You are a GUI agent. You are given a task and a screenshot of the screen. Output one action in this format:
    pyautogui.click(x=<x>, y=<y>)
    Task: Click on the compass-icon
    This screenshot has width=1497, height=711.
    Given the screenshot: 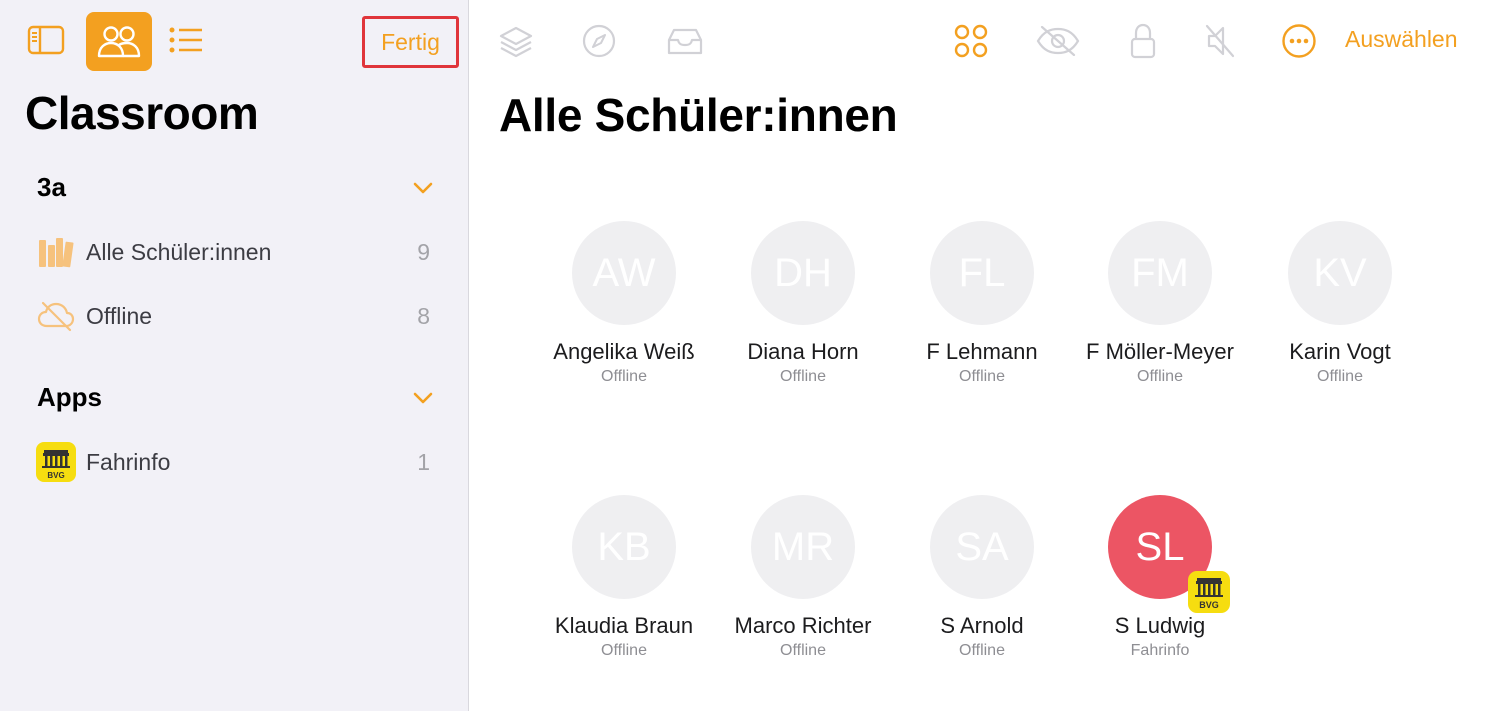 What is the action you would take?
    pyautogui.click(x=599, y=41)
    